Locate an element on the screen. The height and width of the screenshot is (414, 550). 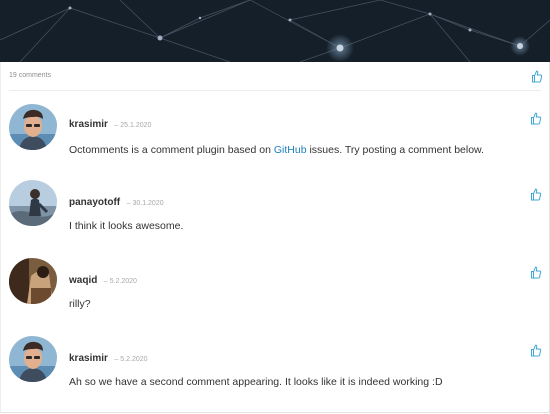
github-link: GitHub is located at coordinates (290, 150).